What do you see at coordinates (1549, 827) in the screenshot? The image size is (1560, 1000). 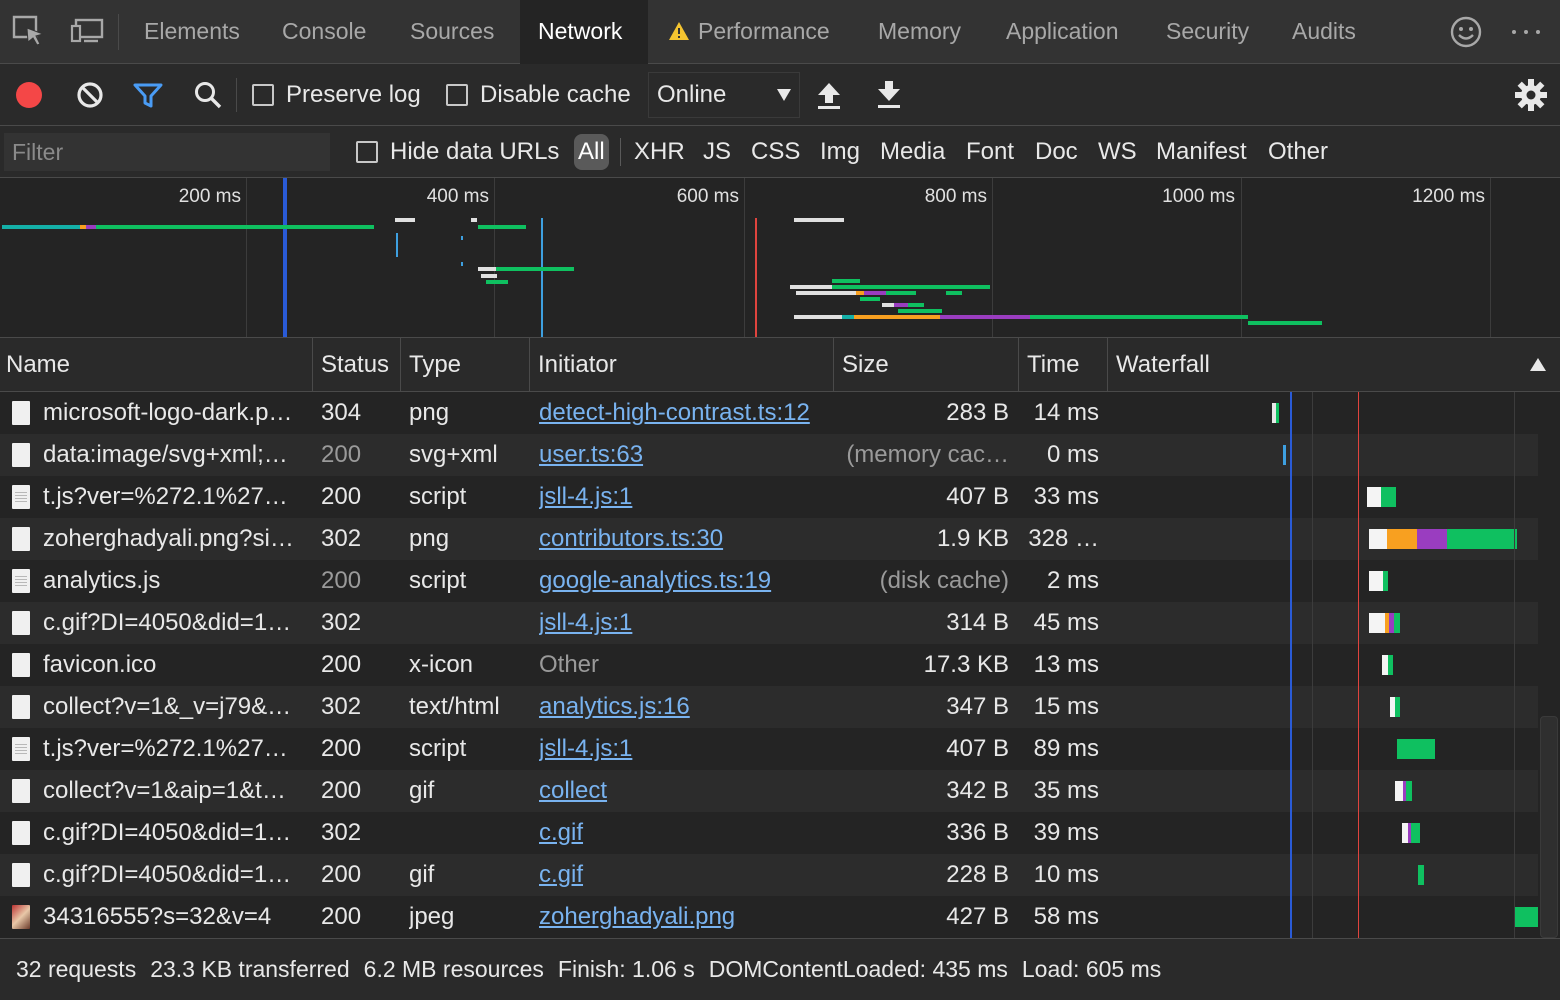 I see `vertical-scrollbar-thumb` at bounding box center [1549, 827].